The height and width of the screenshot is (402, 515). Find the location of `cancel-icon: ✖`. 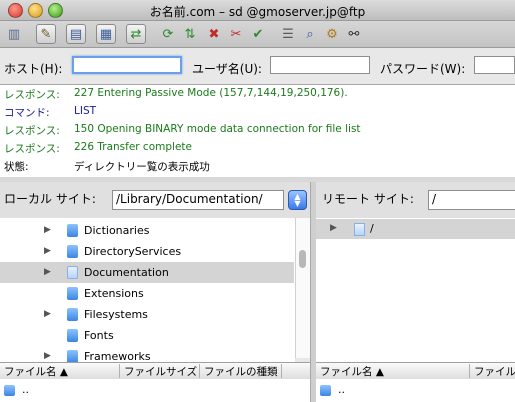

cancel-icon: ✖ is located at coordinates (214, 34).